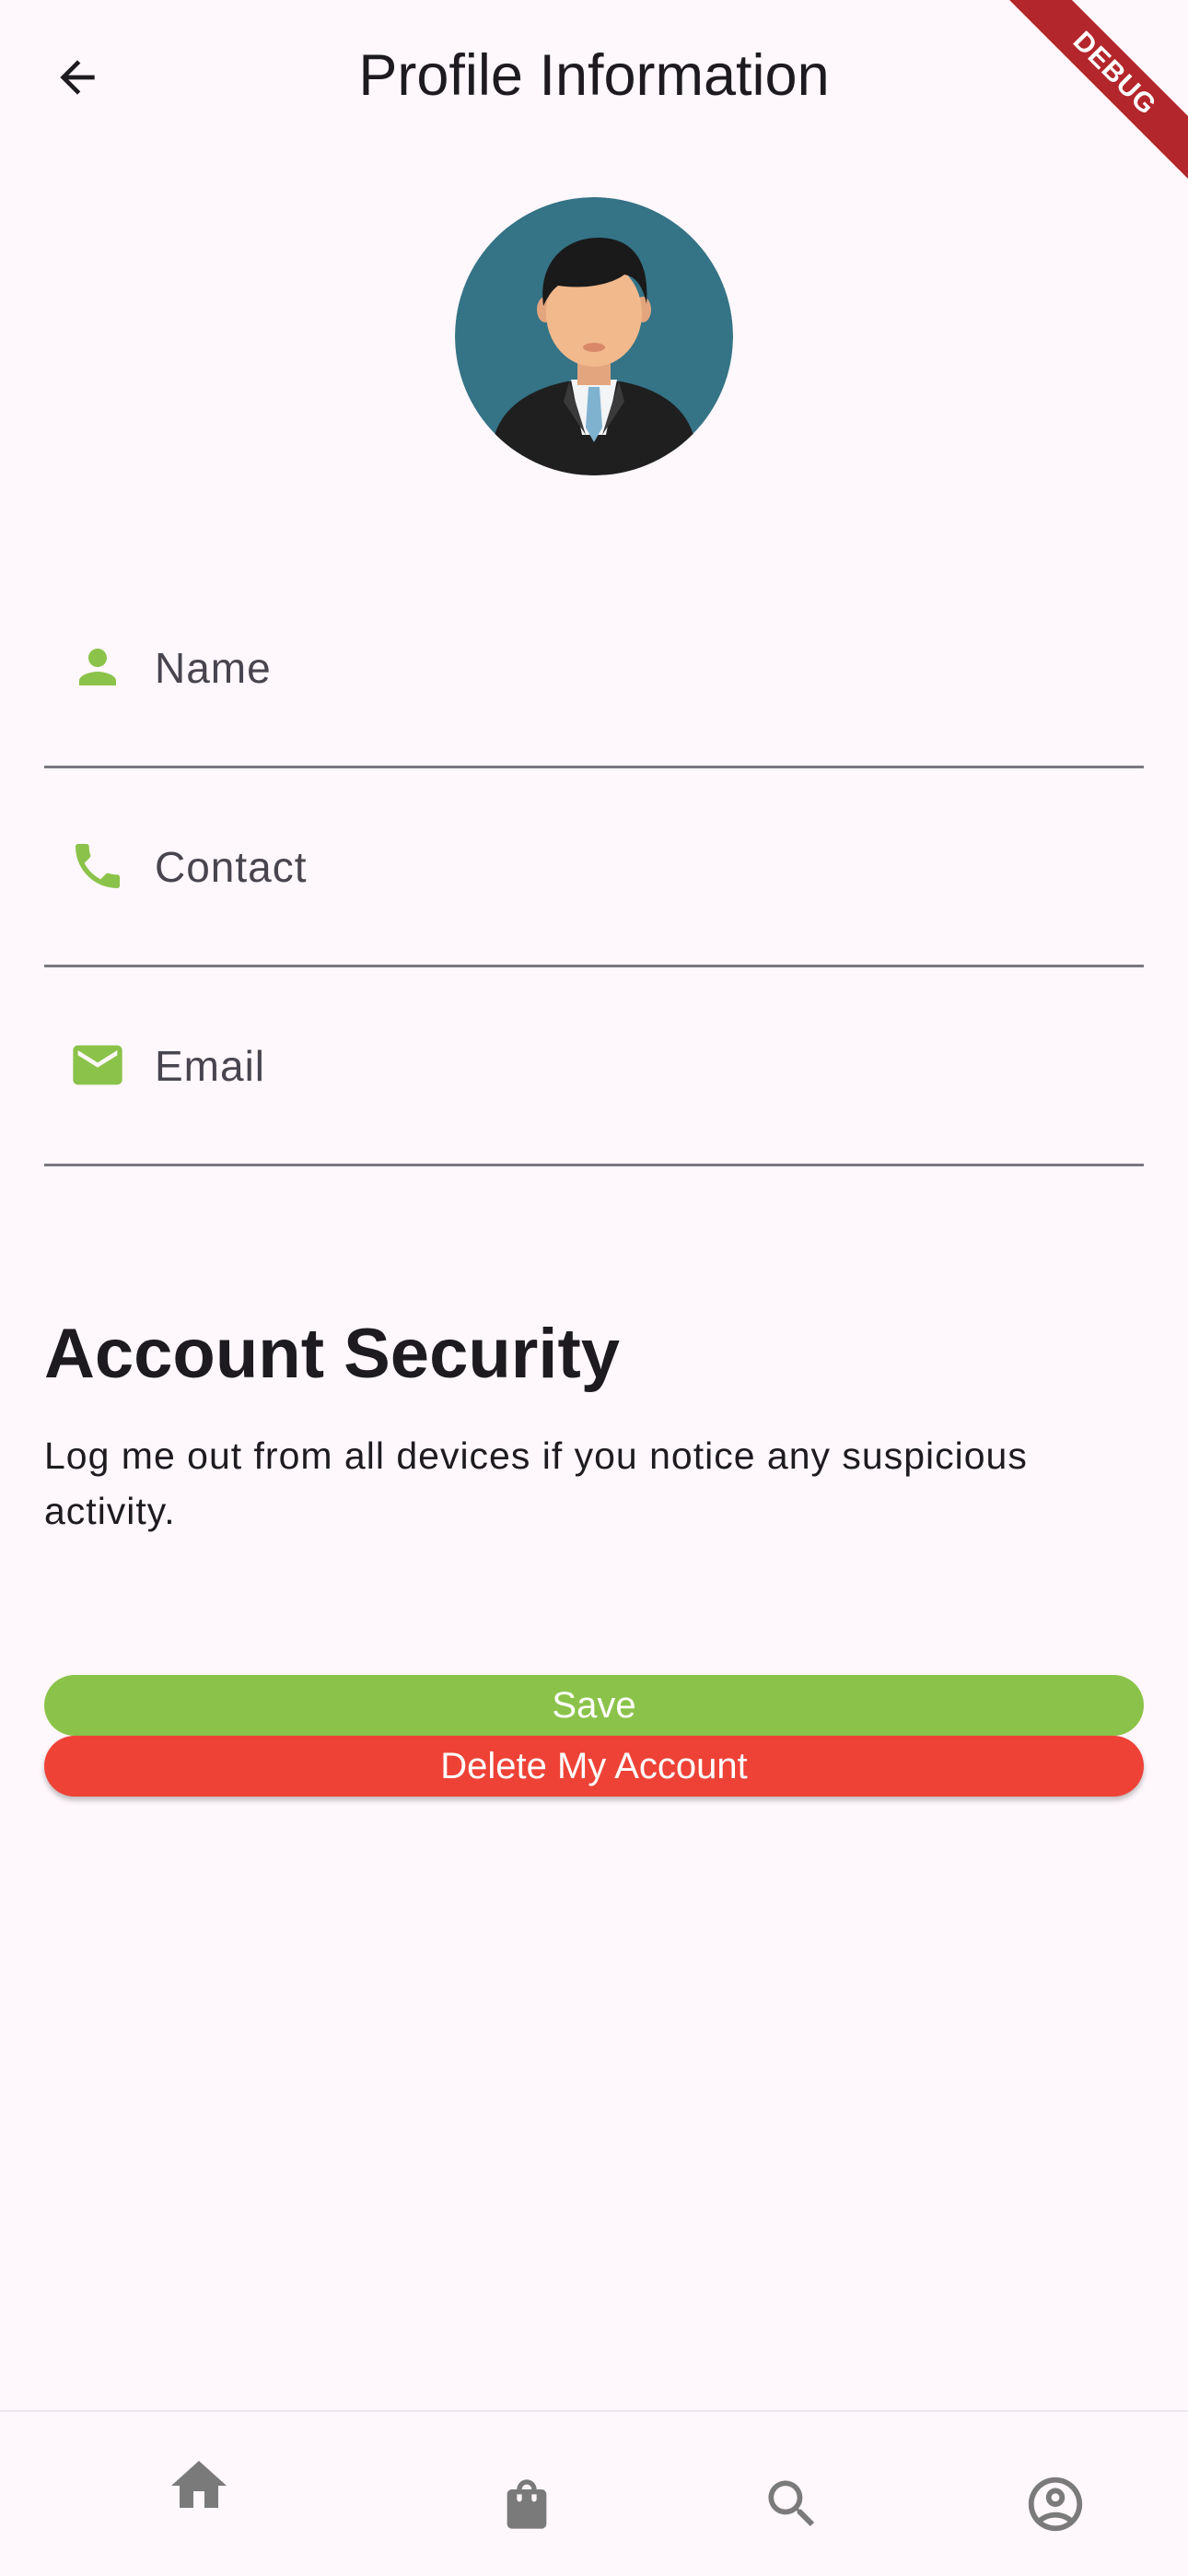 The width and height of the screenshot is (1188, 2576). What do you see at coordinates (633, 866) in the screenshot?
I see `contact-input` at bounding box center [633, 866].